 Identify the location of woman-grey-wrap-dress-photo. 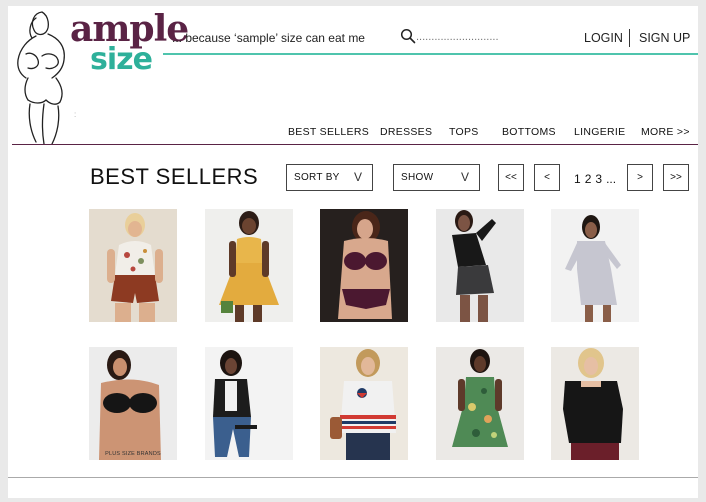
(595, 265).